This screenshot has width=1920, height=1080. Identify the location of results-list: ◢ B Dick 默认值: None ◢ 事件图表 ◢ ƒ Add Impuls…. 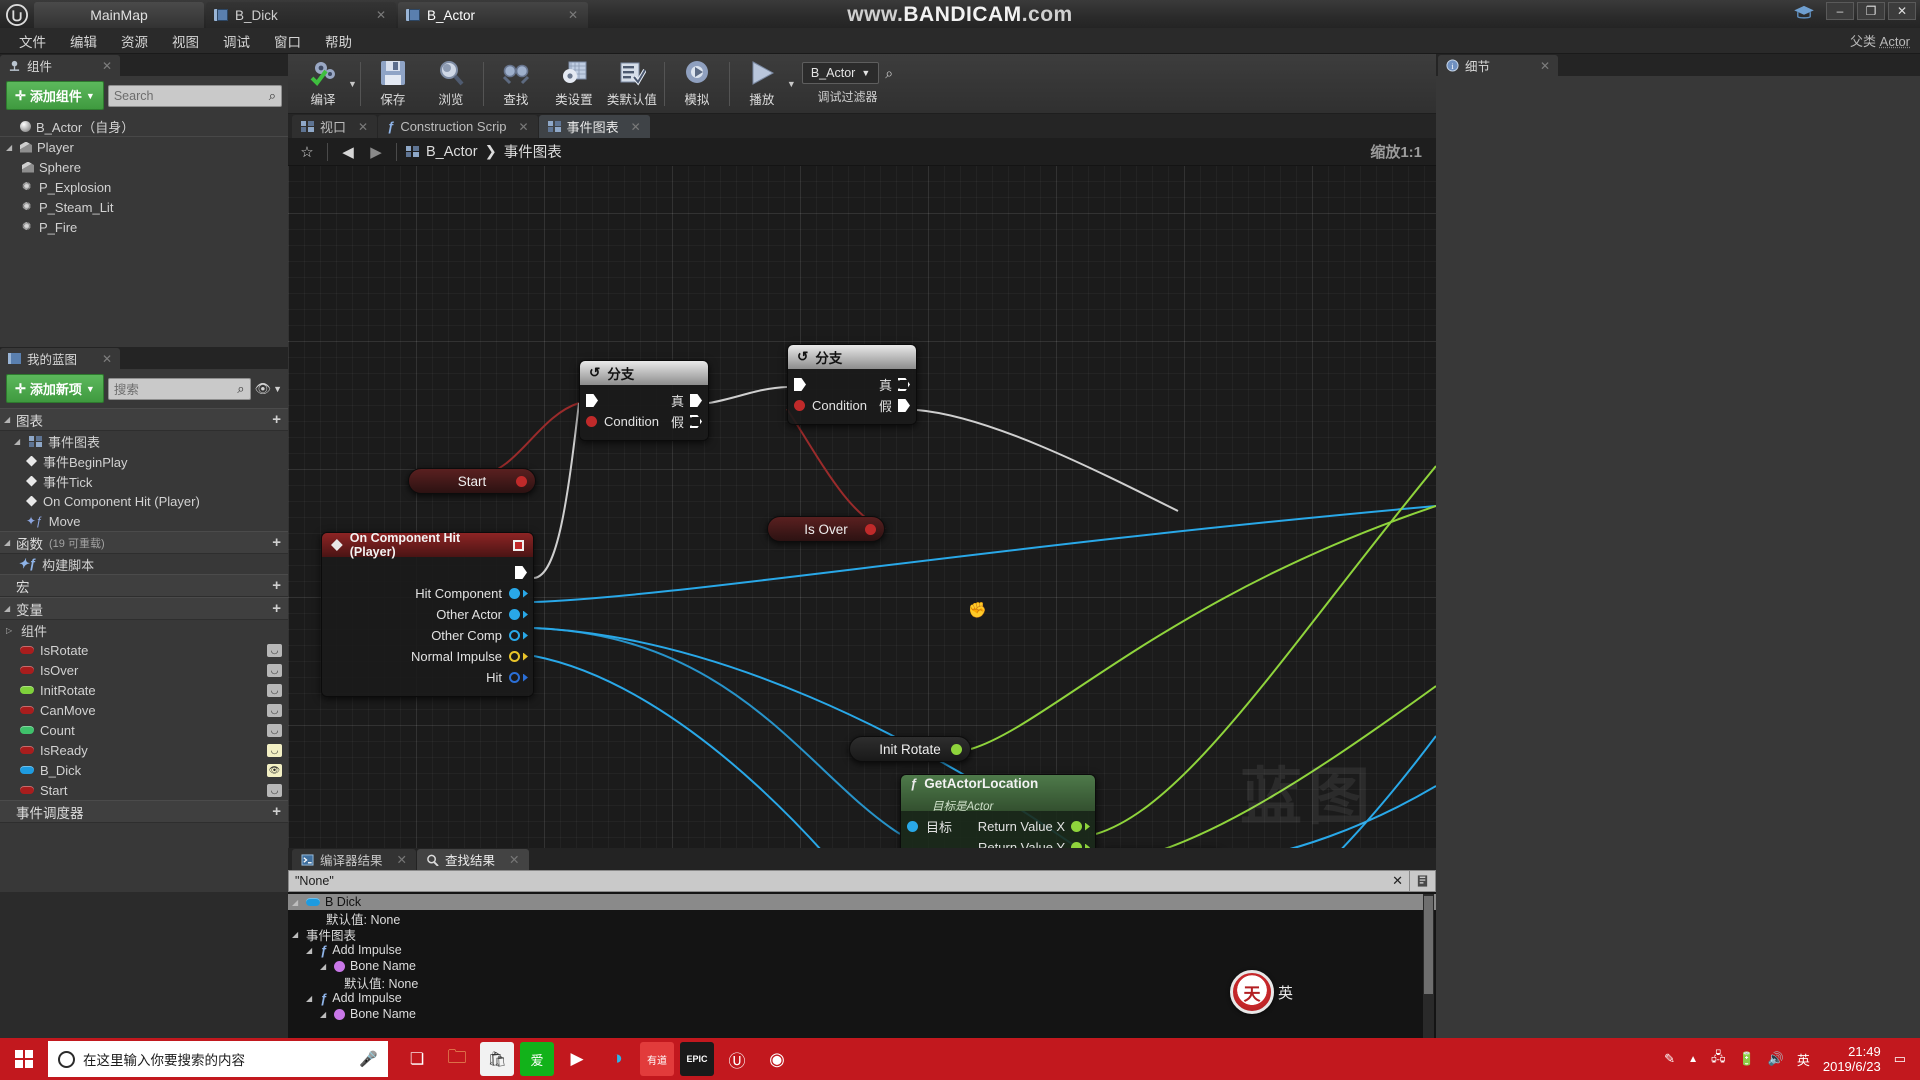
(862, 966).